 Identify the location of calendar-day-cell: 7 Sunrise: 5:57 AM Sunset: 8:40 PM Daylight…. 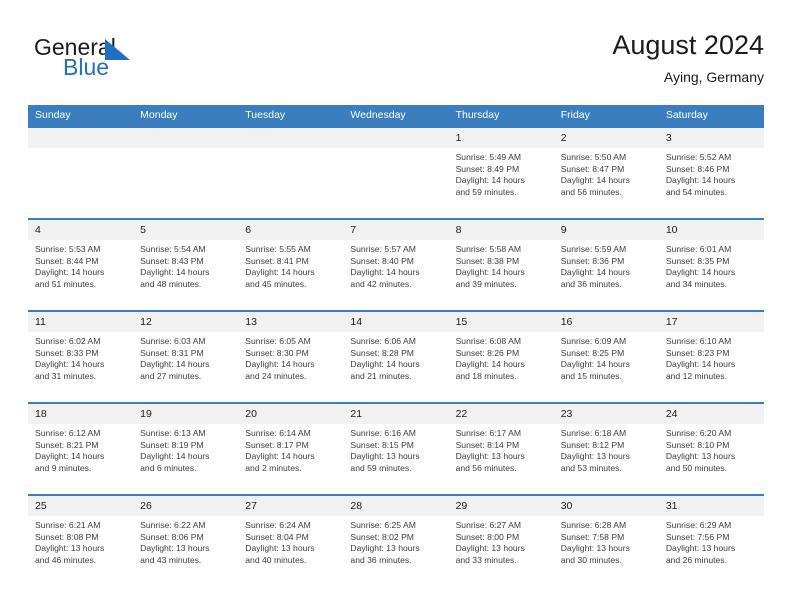
(396, 264).